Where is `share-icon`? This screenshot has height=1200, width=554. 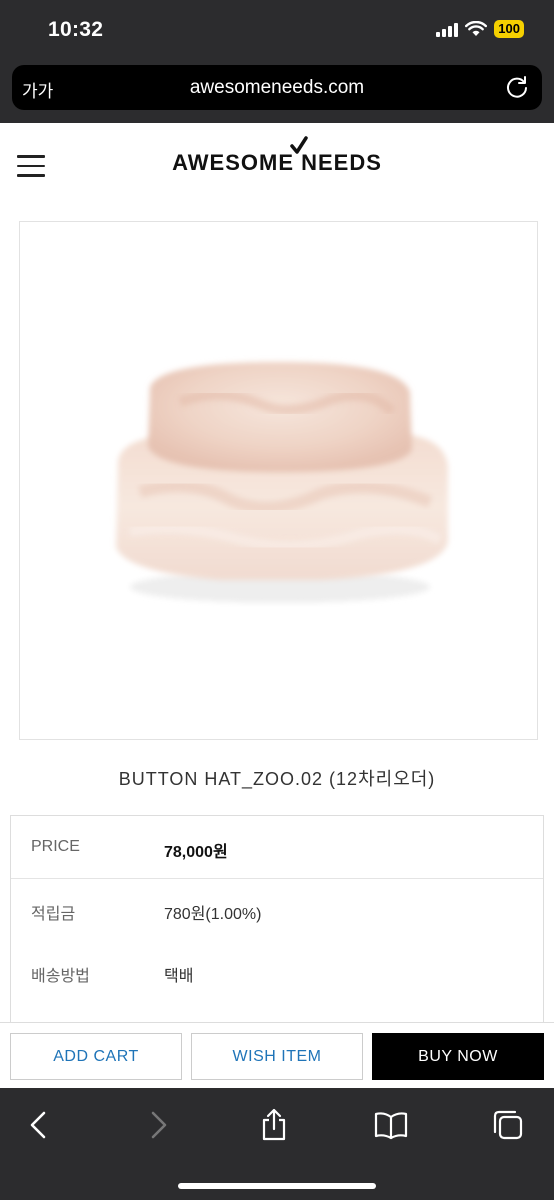
share-icon is located at coordinates (274, 1125).